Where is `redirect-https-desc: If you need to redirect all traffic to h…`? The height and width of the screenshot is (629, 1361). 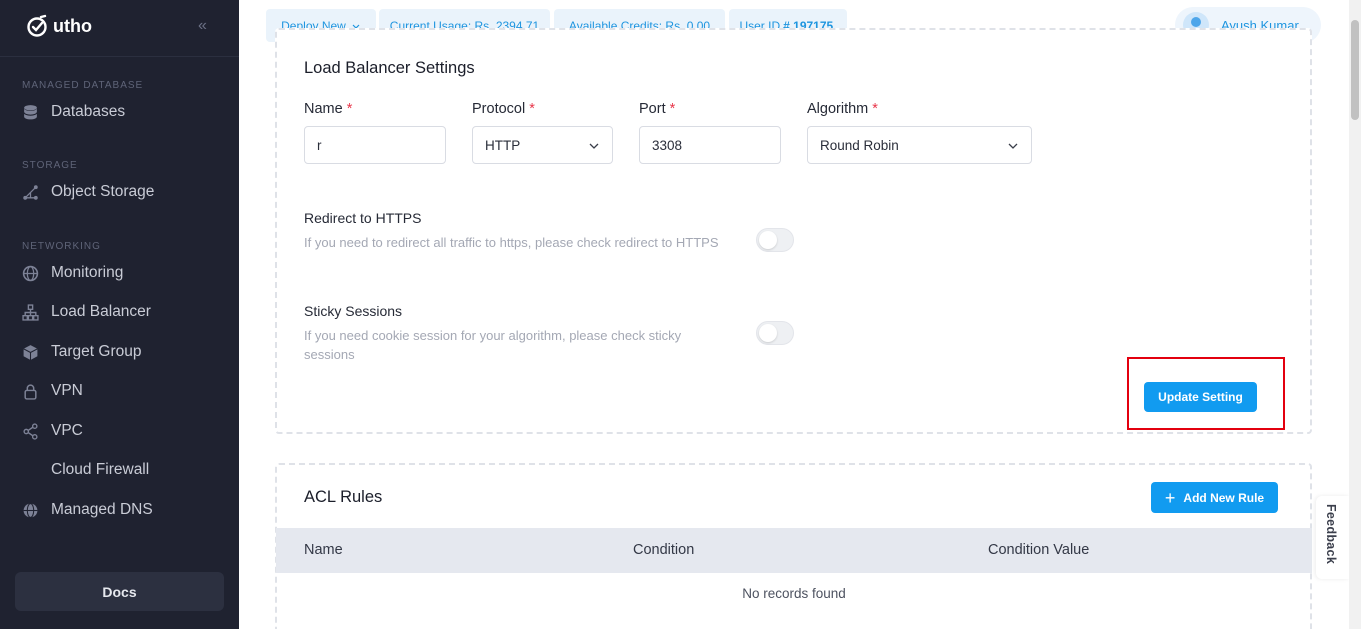 redirect-https-desc: If you need to redirect all traffic to h… is located at coordinates (511, 242).